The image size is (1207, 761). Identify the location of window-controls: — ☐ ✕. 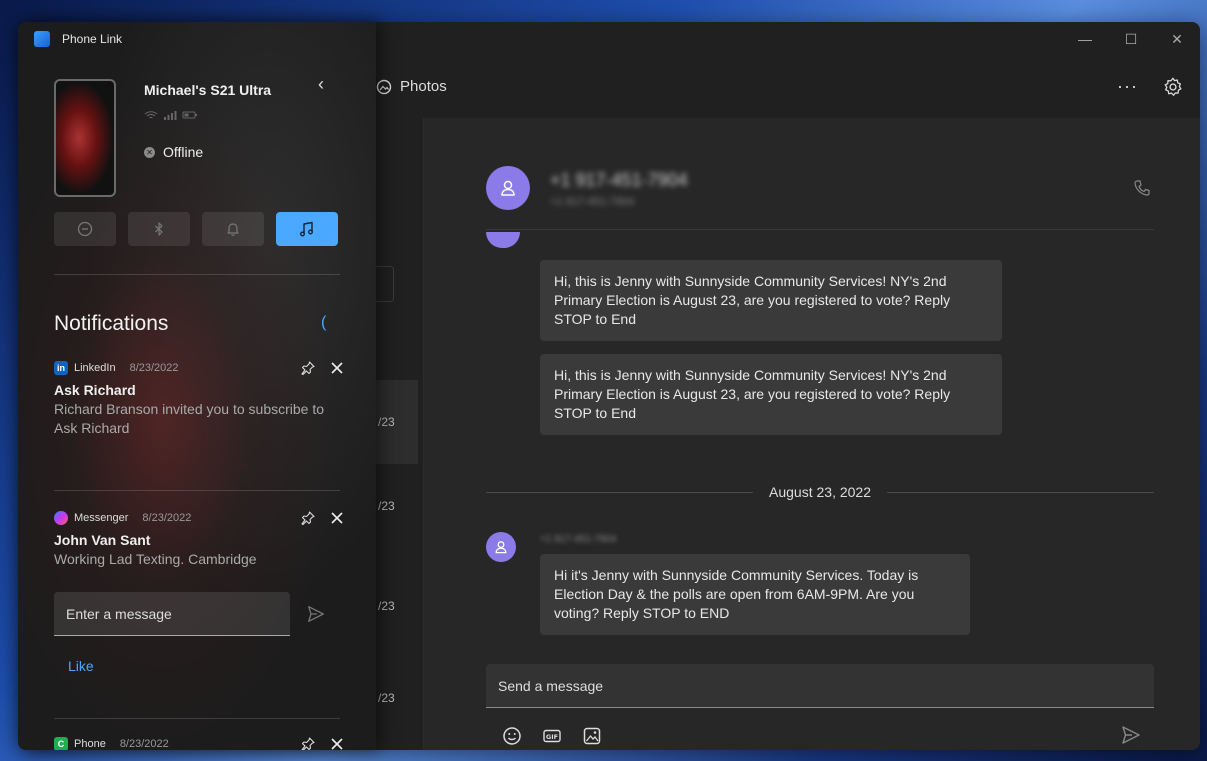
(1131, 39).